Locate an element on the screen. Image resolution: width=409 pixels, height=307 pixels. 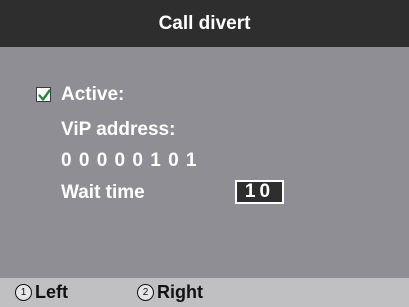
check-icon is located at coordinates (44, 95).